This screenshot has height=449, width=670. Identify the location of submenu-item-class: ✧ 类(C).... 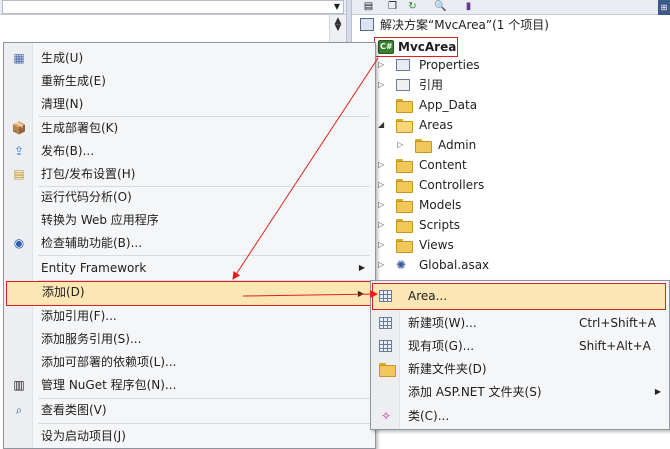
(520, 416).